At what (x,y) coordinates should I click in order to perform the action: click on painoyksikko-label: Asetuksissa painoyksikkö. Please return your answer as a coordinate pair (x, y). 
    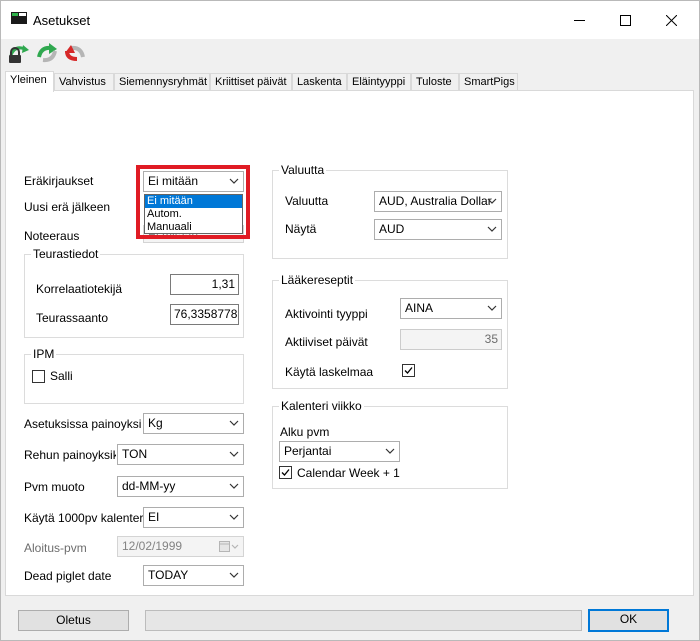
    Looking at the image, I should click on (83, 424).